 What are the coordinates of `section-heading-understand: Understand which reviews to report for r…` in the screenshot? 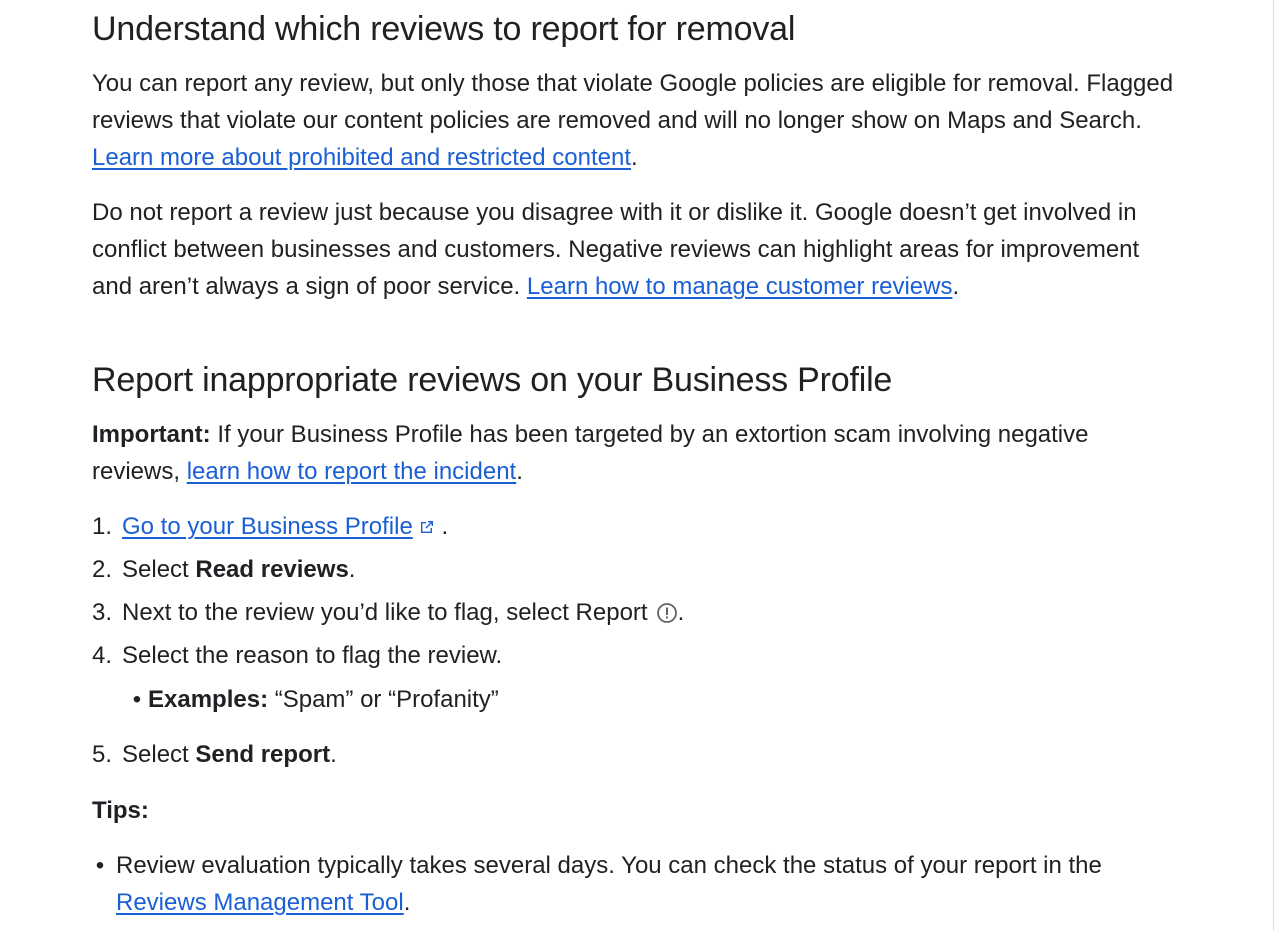 It's located at (444, 29).